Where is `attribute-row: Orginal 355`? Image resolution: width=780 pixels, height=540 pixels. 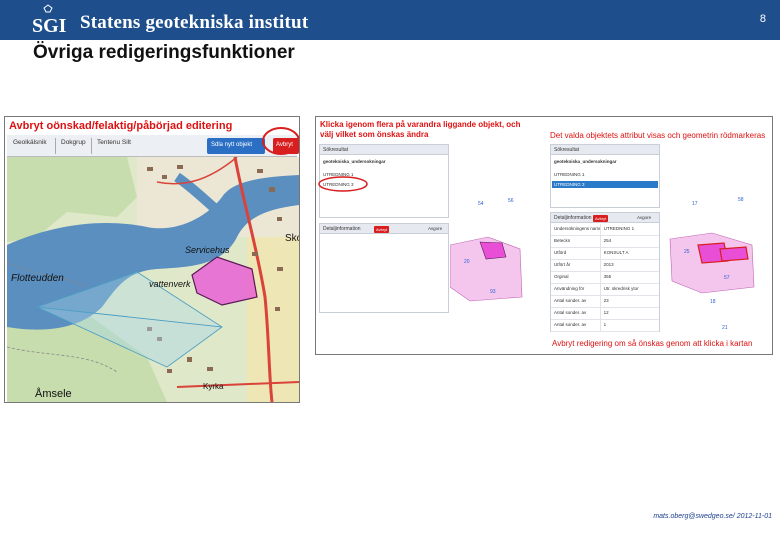 attribute-row: Orginal 355 is located at coordinates (605, 278).